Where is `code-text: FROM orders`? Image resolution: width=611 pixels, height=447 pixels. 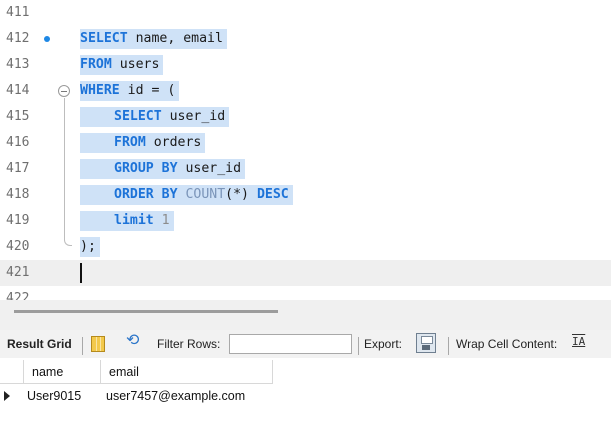
code-text: FROM orders is located at coordinates (143, 143).